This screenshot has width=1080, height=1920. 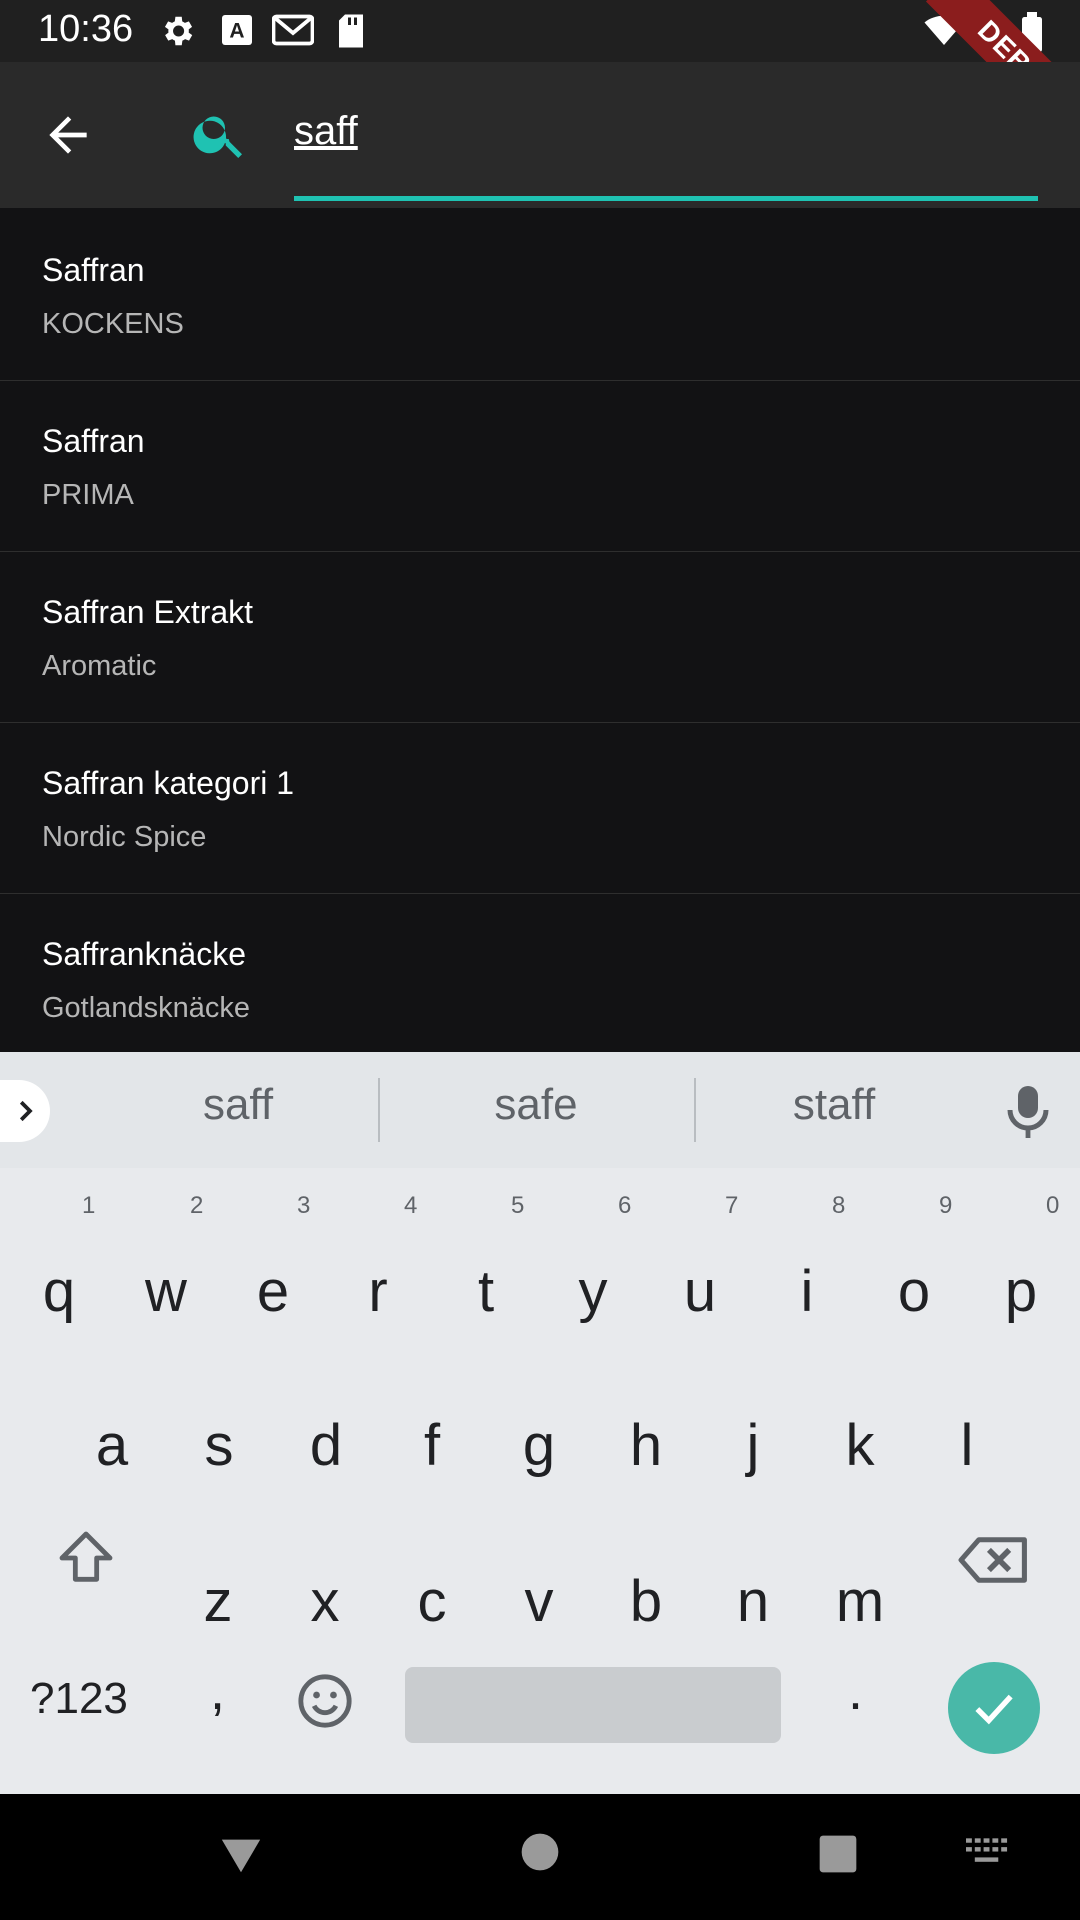 I want to click on home-circle-icon, so click(x=540, y=1852).